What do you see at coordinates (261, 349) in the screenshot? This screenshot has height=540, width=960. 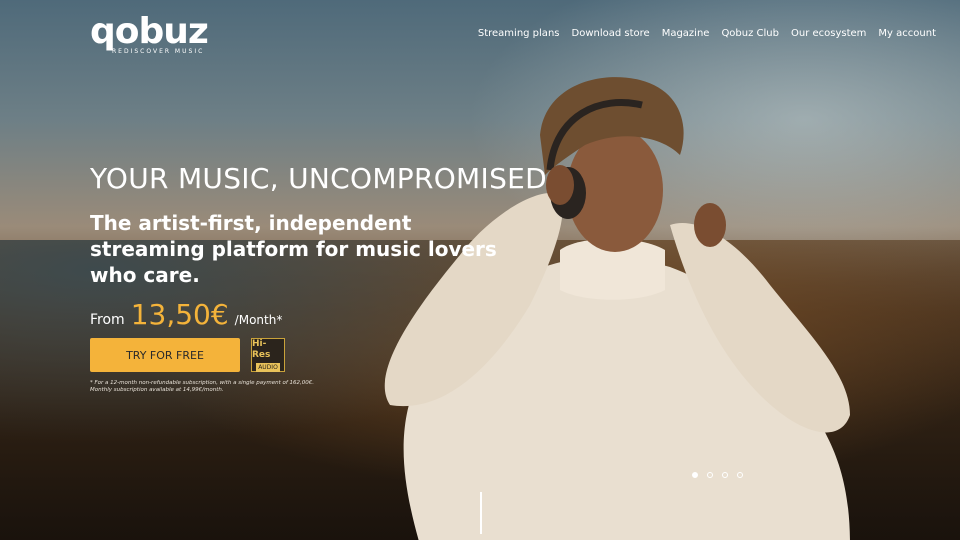 I see `hi-res-label: Hi-Res` at bounding box center [261, 349].